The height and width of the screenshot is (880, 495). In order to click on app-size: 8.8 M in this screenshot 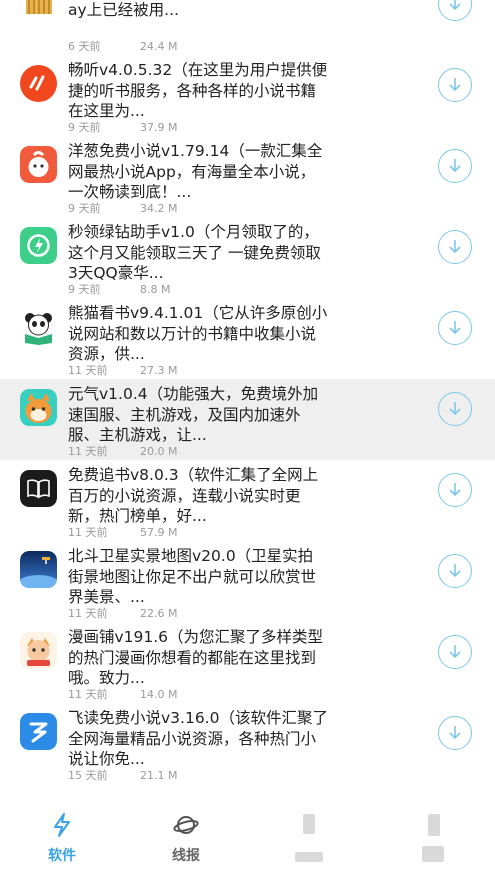, I will do `click(155, 289)`.